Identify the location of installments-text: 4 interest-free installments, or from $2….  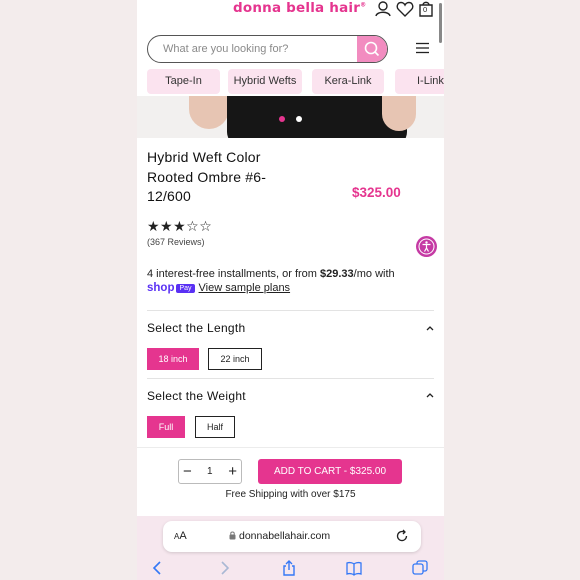
(271, 274).